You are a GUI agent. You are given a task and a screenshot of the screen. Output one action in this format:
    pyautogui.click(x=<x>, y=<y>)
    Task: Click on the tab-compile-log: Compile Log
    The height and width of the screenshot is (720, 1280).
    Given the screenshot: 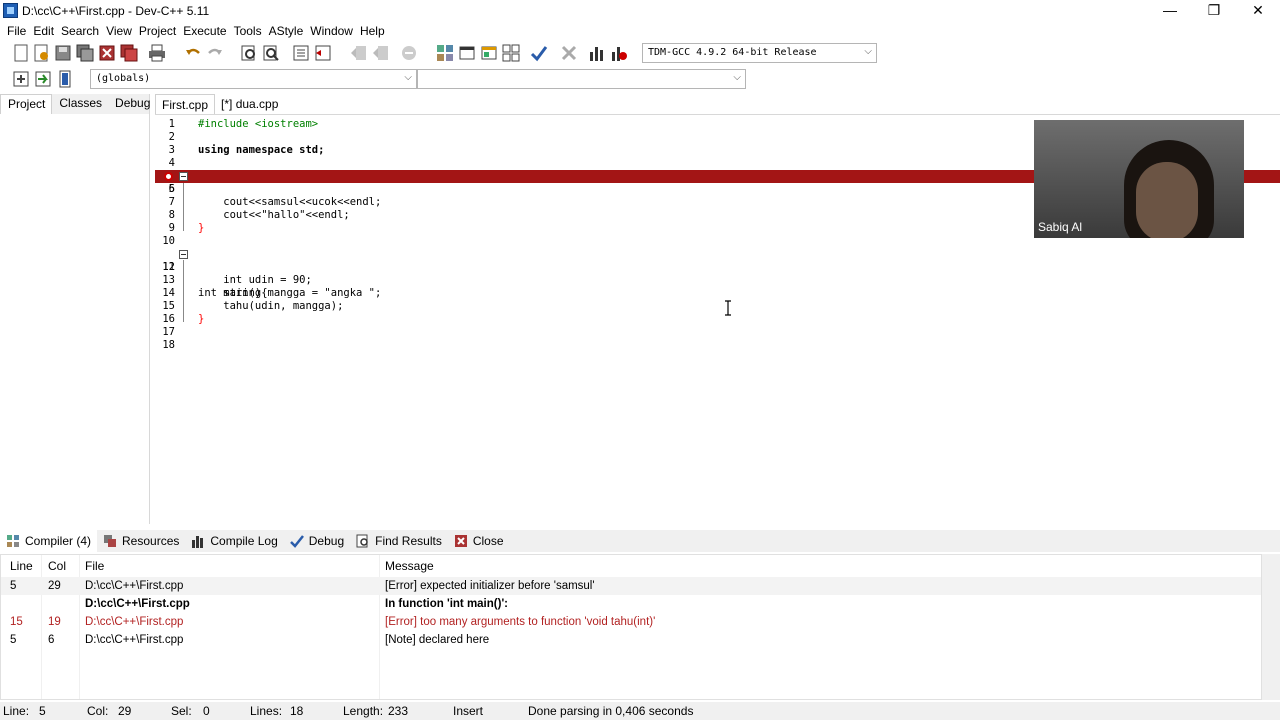 What is the action you would take?
    pyautogui.click(x=234, y=541)
    